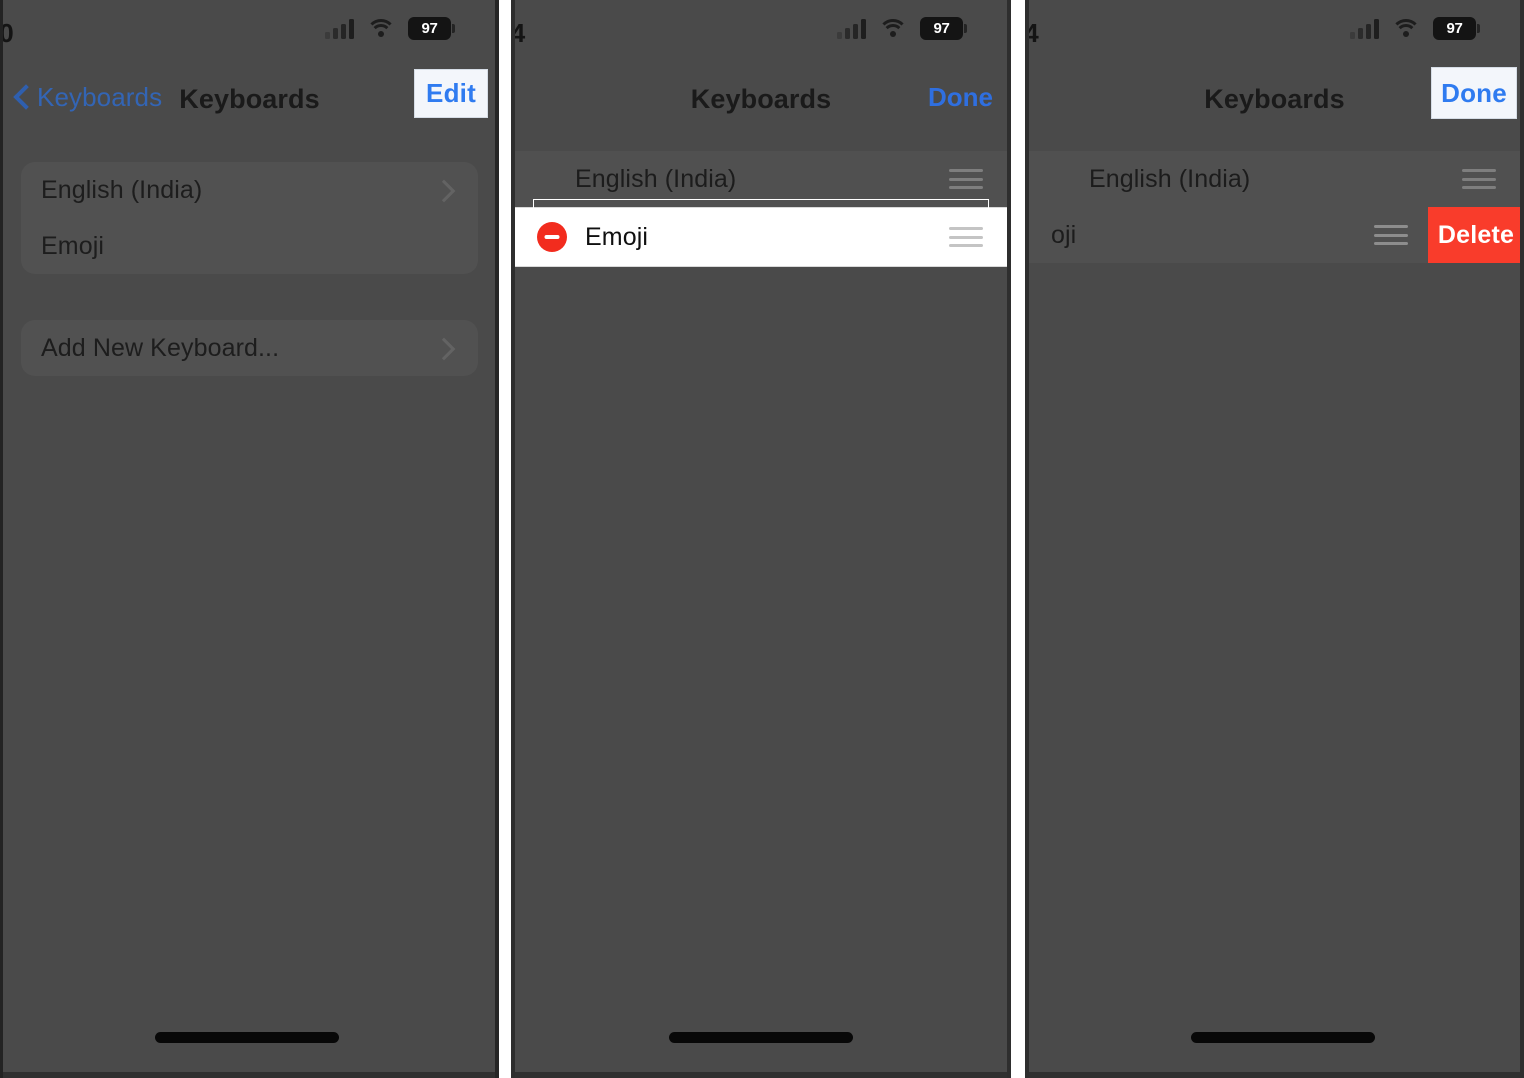 The image size is (1524, 1078). Describe the element at coordinates (617, 236) in the screenshot. I see `edit-list-item-label: Emoji` at that location.